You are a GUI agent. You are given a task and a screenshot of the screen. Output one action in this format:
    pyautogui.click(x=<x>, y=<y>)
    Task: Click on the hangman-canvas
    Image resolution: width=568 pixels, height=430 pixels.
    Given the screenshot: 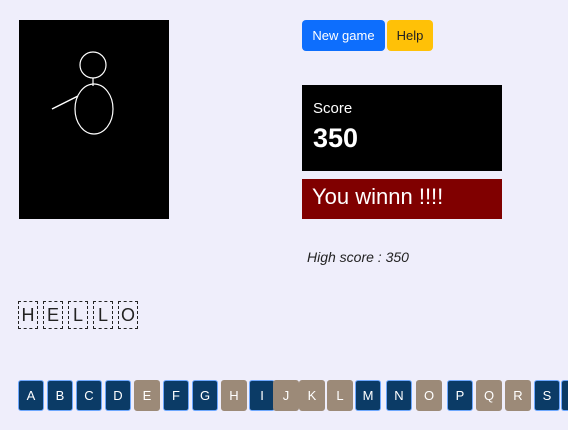 What is the action you would take?
    pyautogui.click(x=94, y=119)
    